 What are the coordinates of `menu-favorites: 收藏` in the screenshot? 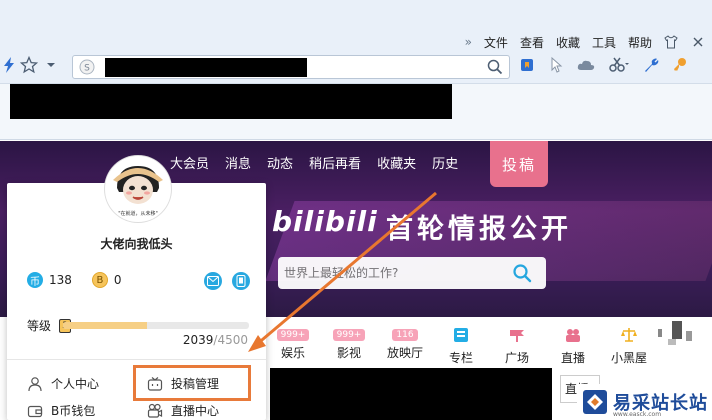 It's located at (568, 42).